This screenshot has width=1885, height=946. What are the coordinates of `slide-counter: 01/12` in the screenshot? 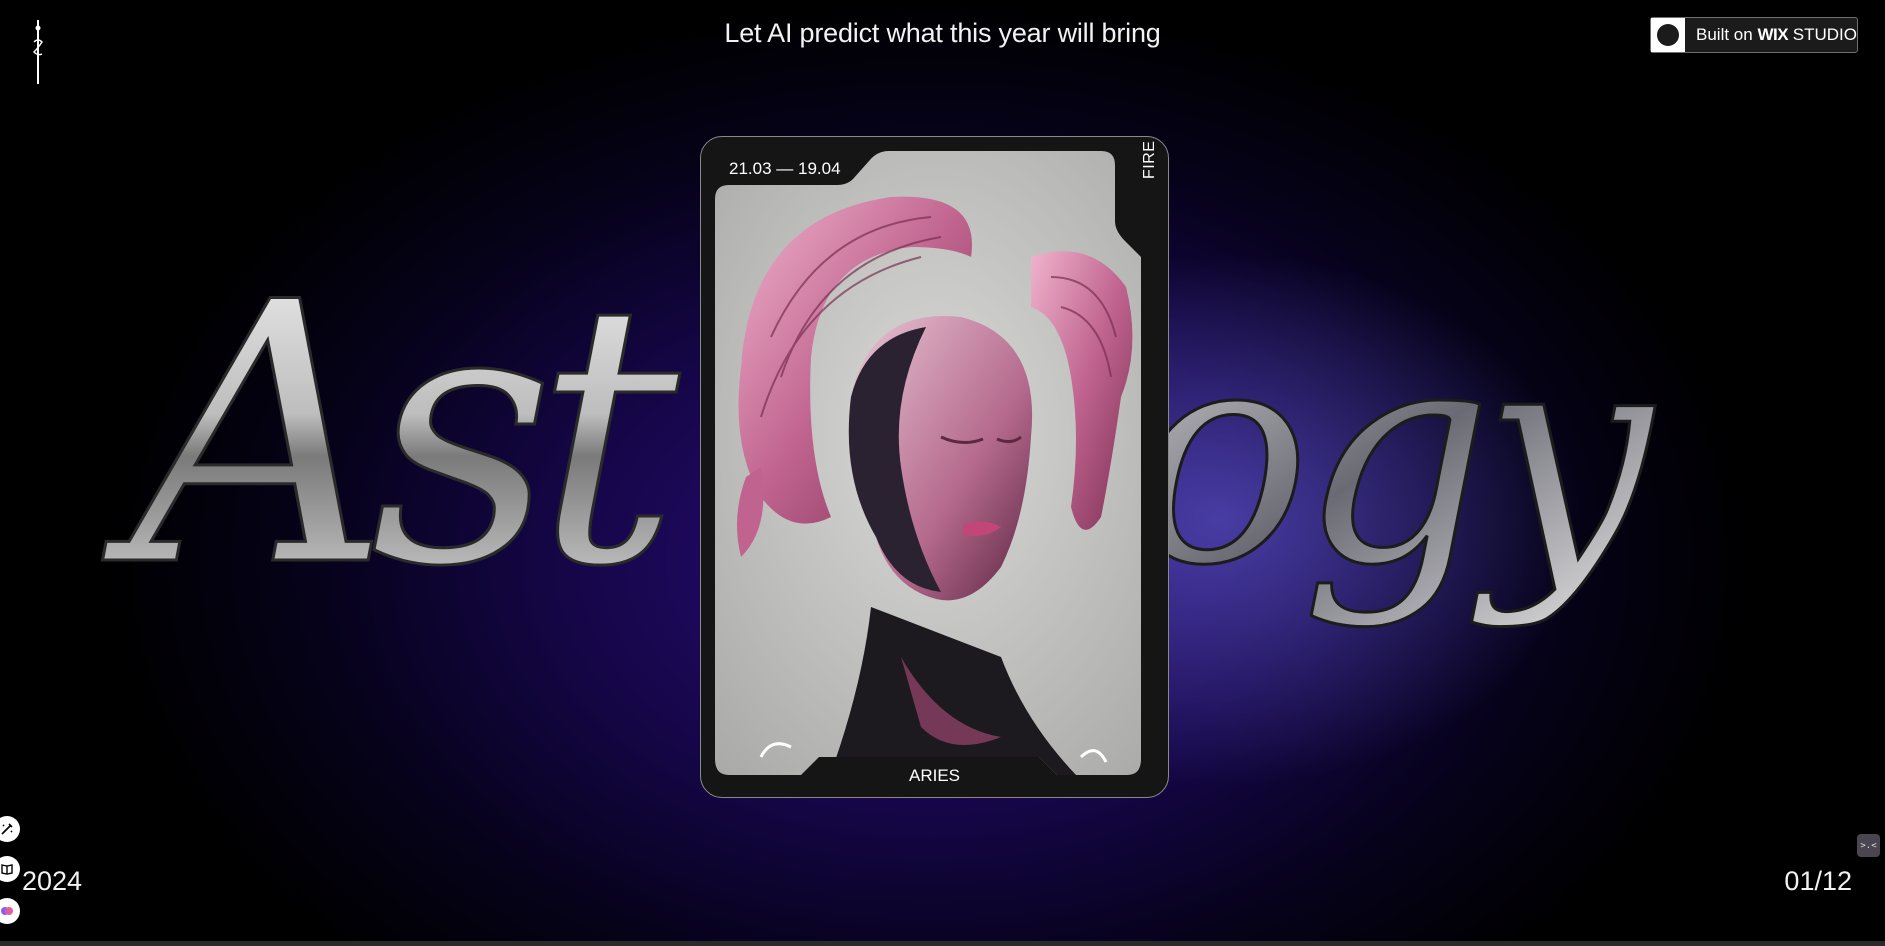 It's located at (1818, 881).